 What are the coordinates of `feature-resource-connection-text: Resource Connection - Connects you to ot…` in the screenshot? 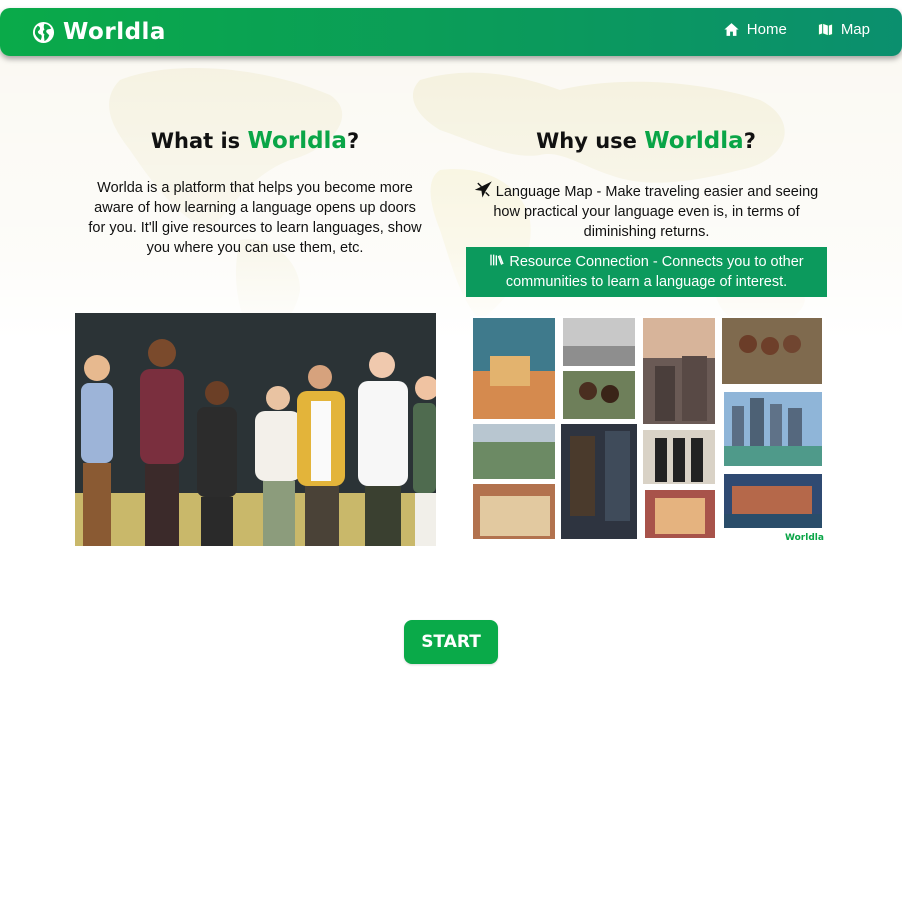 It's located at (654, 272).